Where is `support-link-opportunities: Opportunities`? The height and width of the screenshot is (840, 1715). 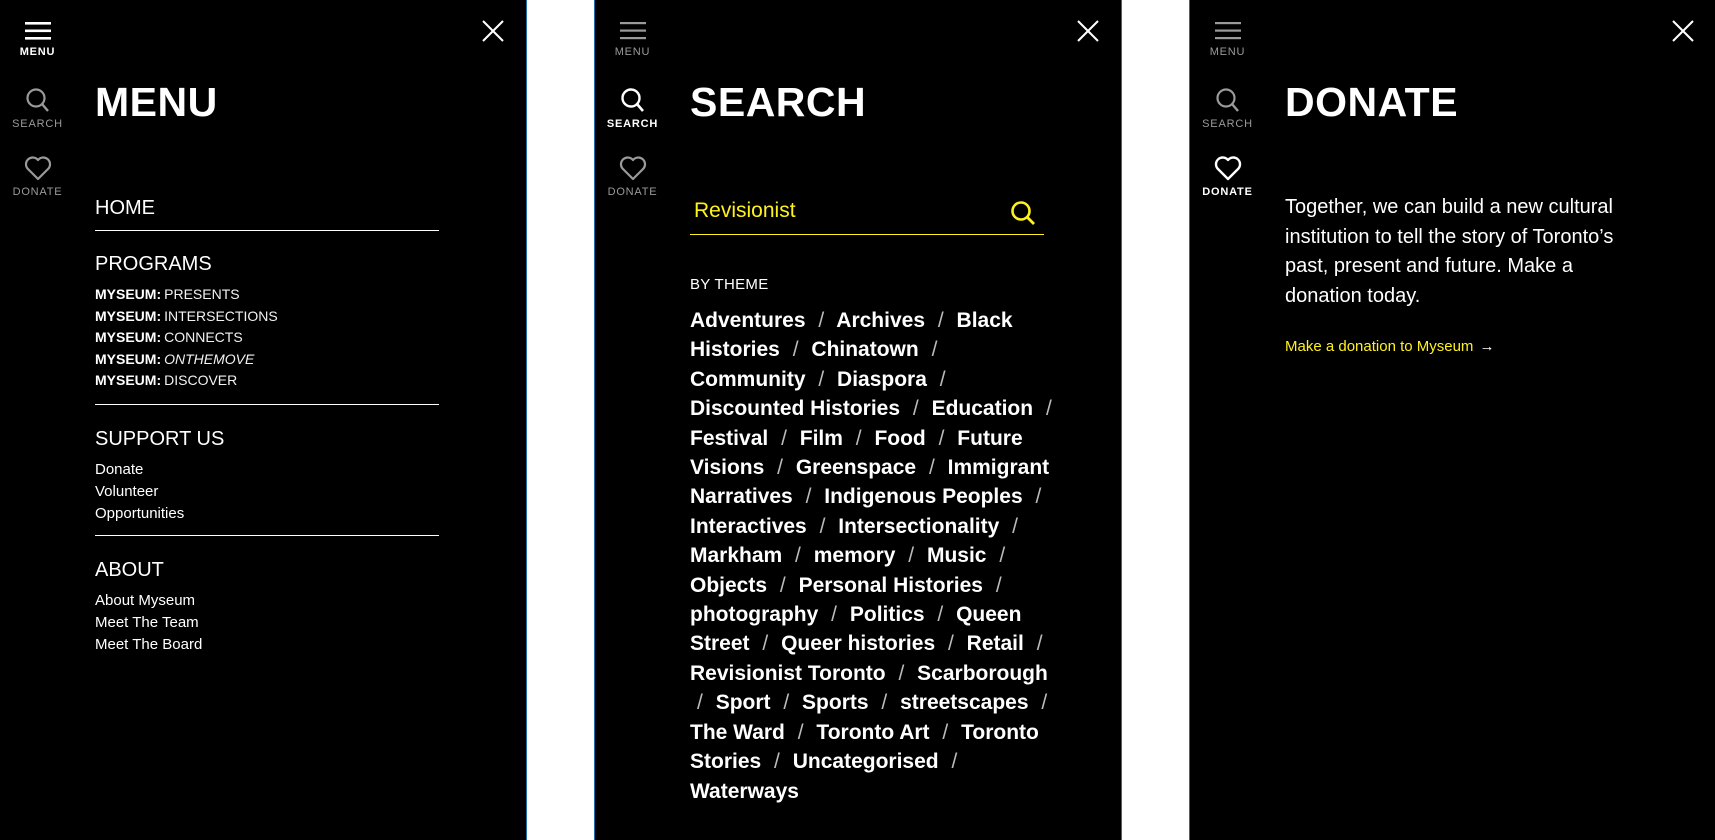 support-link-opportunities: Opportunities is located at coordinates (267, 514).